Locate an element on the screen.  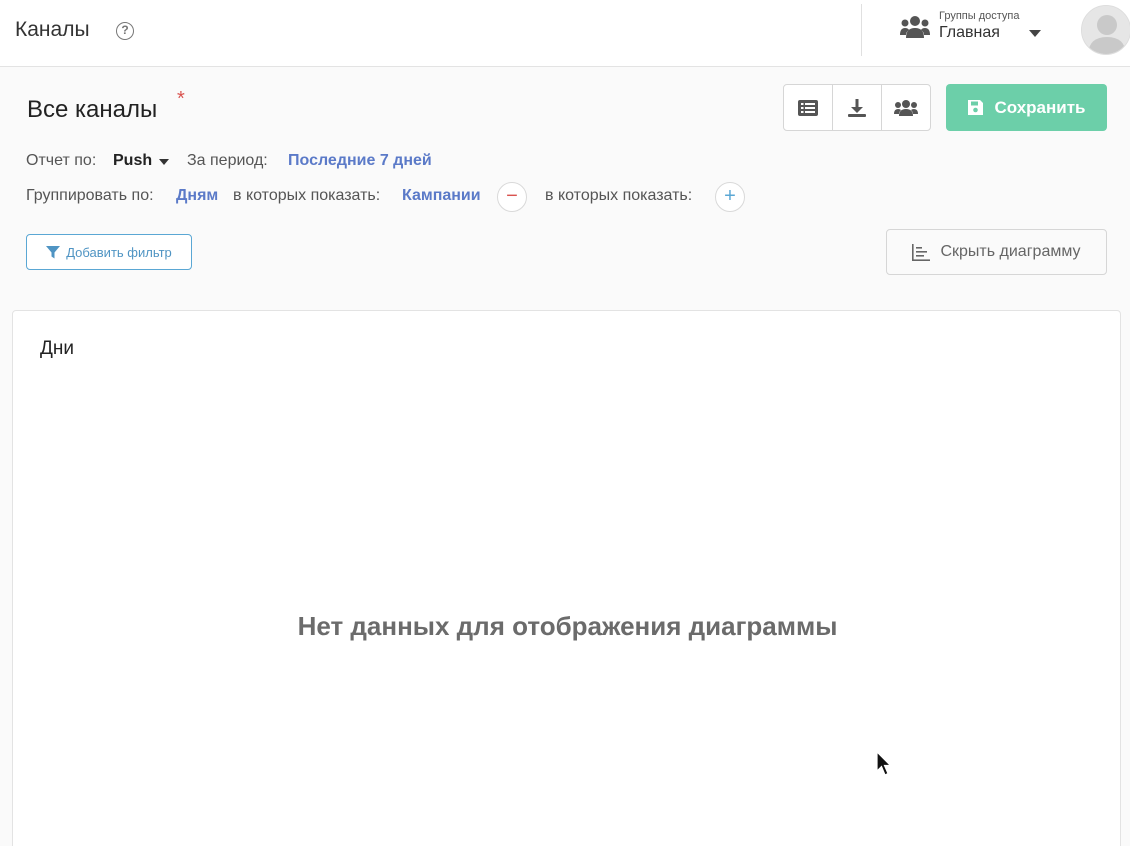
add-grouping-button: + is located at coordinates (730, 197).